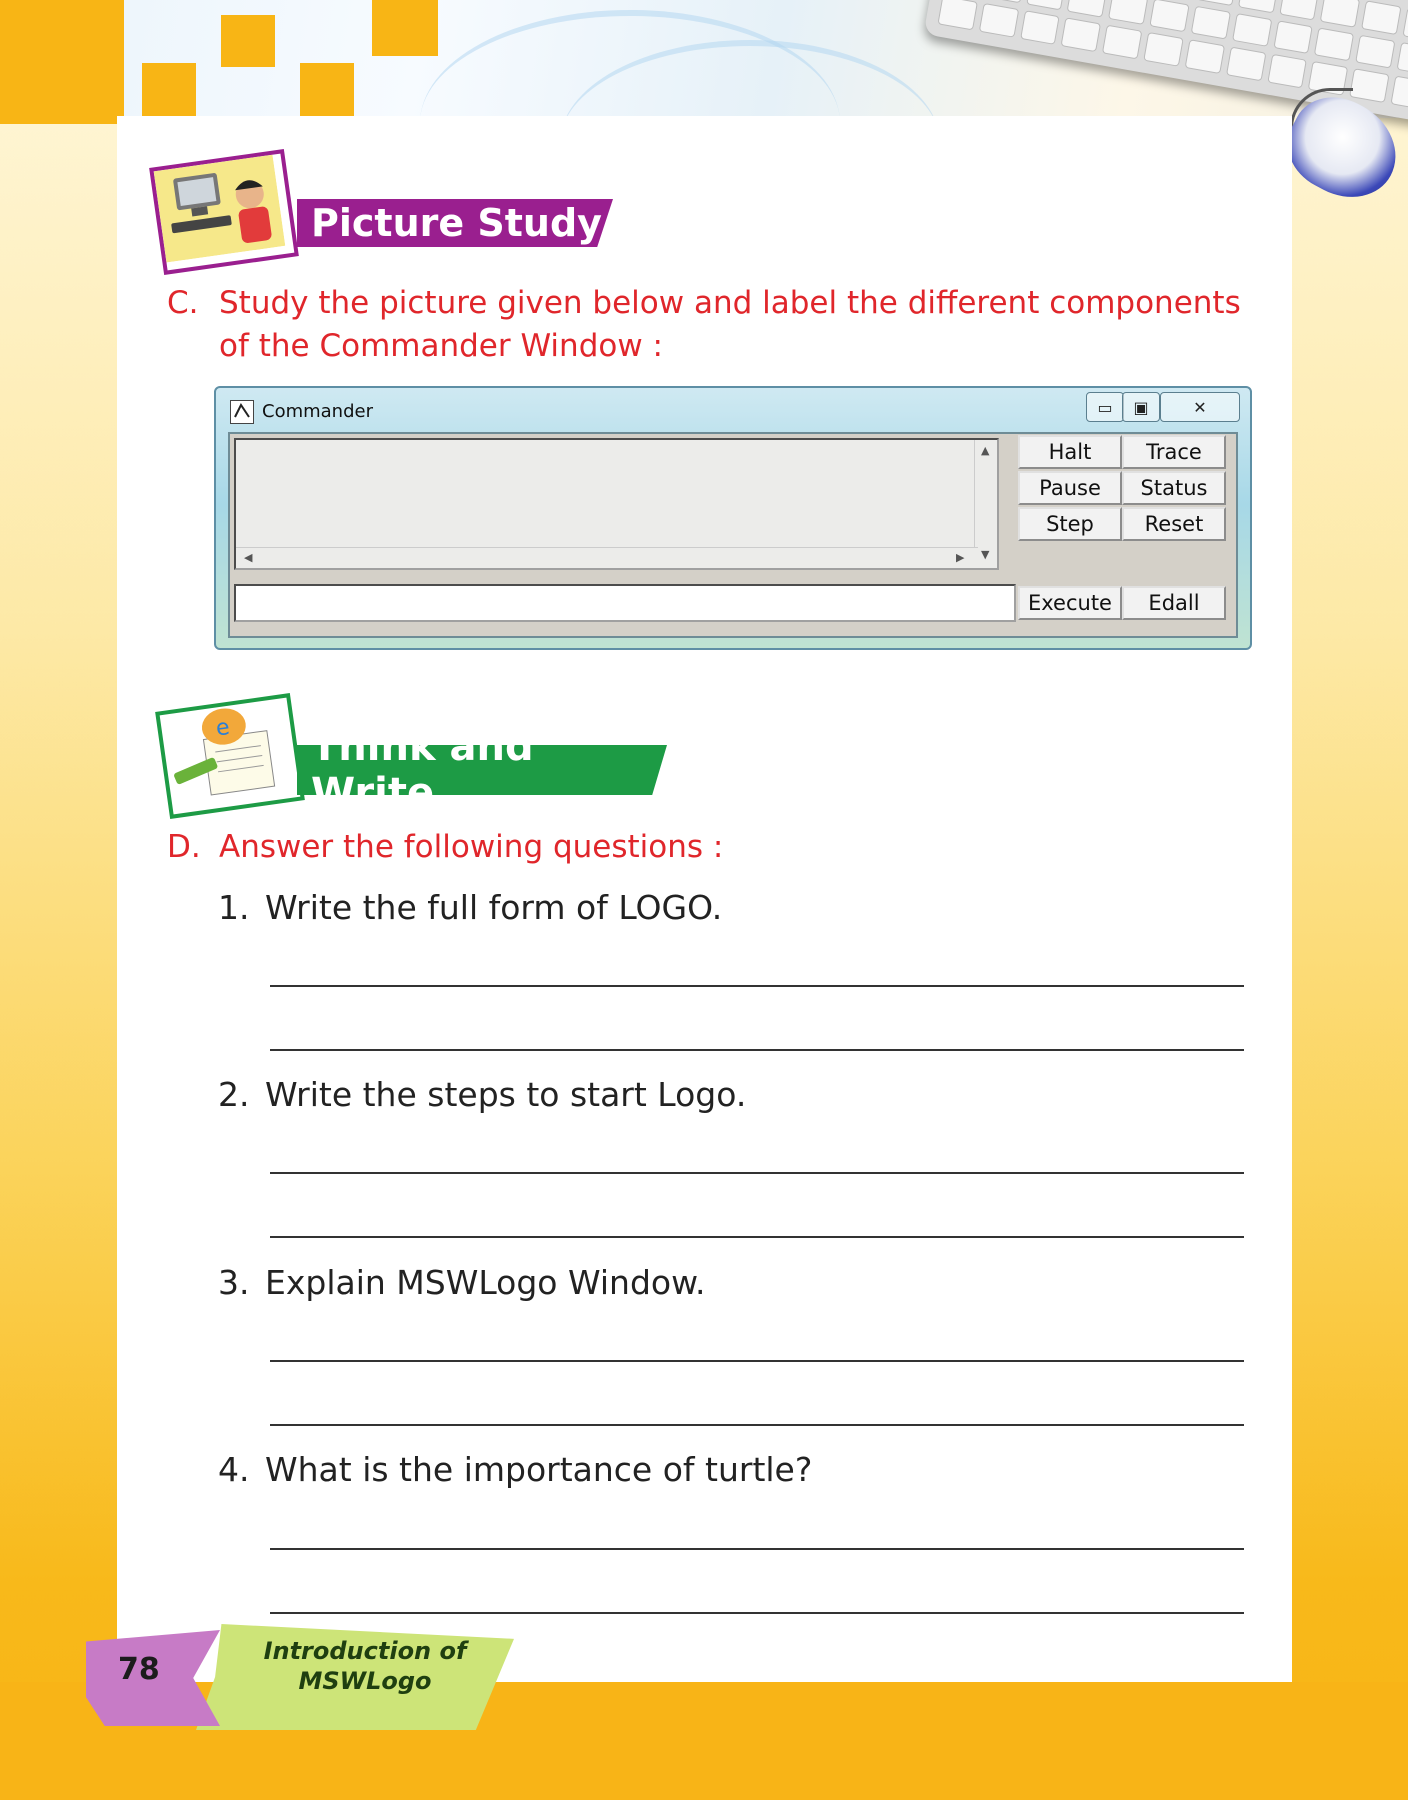  What do you see at coordinates (482, 770) in the screenshot?
I see `section-heading-think-and-write: Think and Write` at bounding box center [482, 770].